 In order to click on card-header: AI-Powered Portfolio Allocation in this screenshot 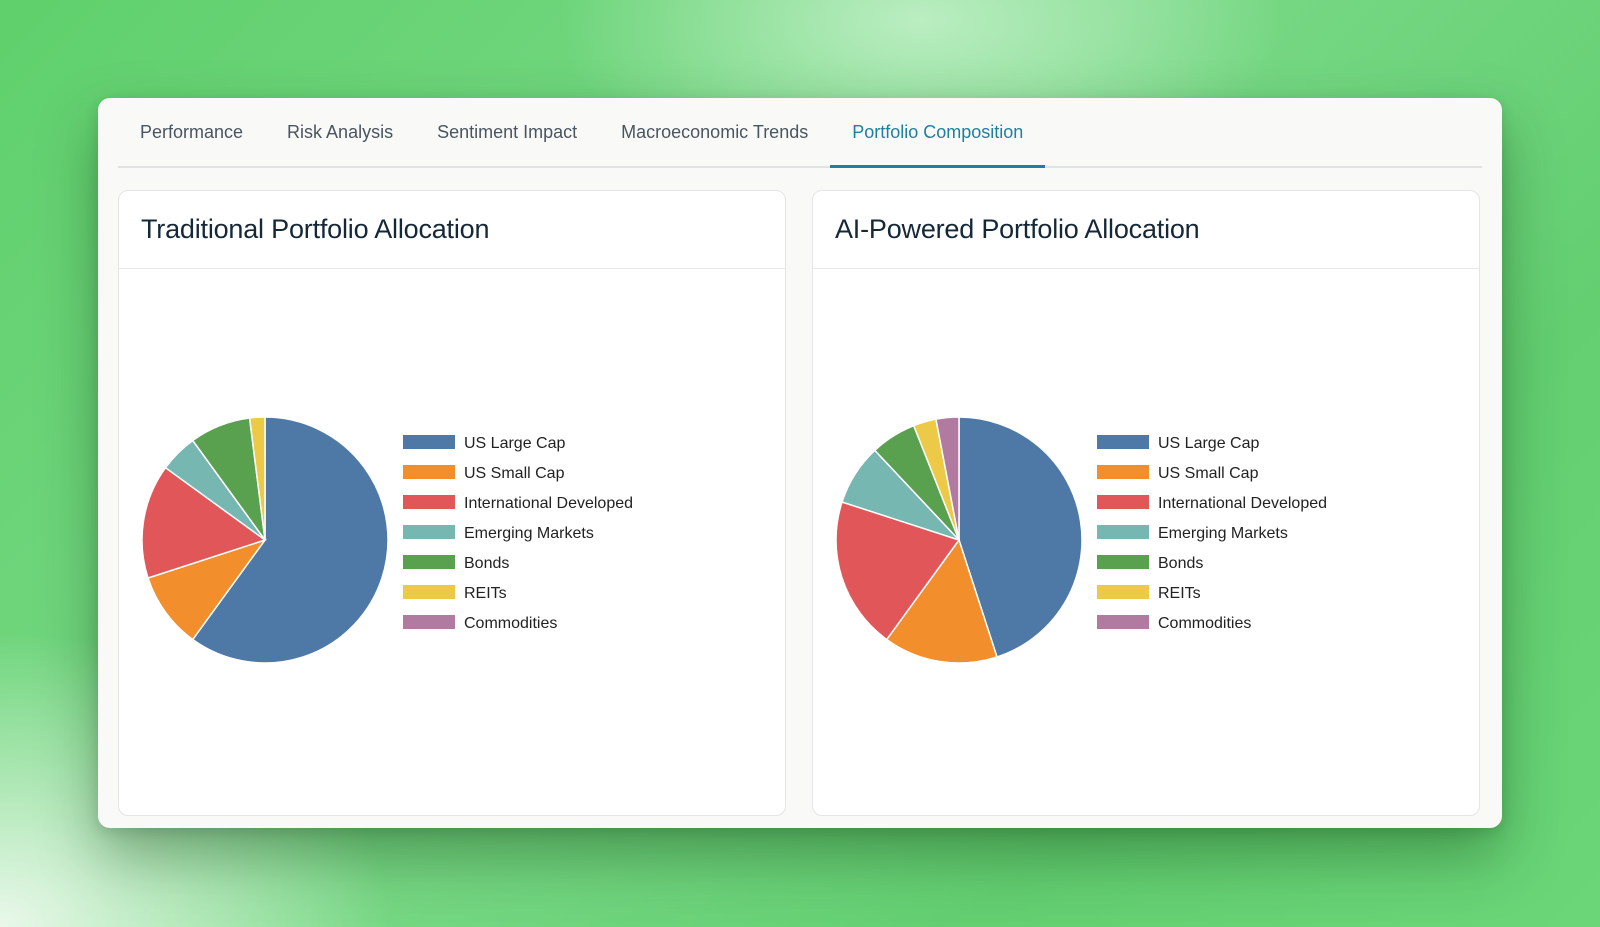, I will do `click(1146, 230)`.